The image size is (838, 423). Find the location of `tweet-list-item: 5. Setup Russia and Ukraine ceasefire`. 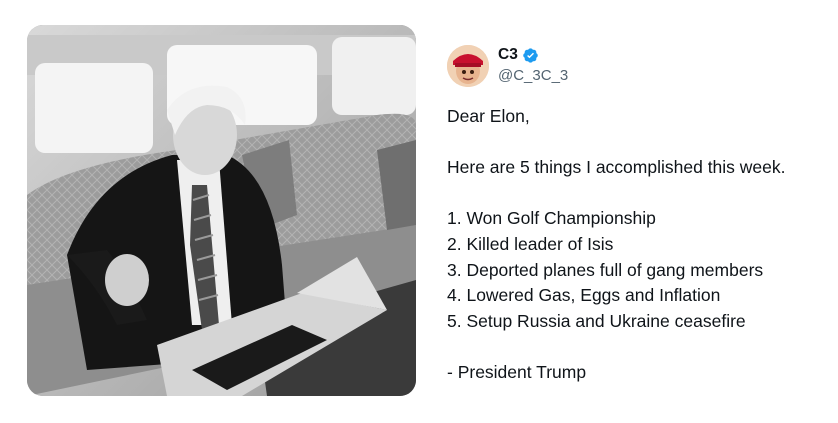

tweet-list-item: 5. Setup Russia and Ukraine ceasefire is located at coordinates (596, 320).